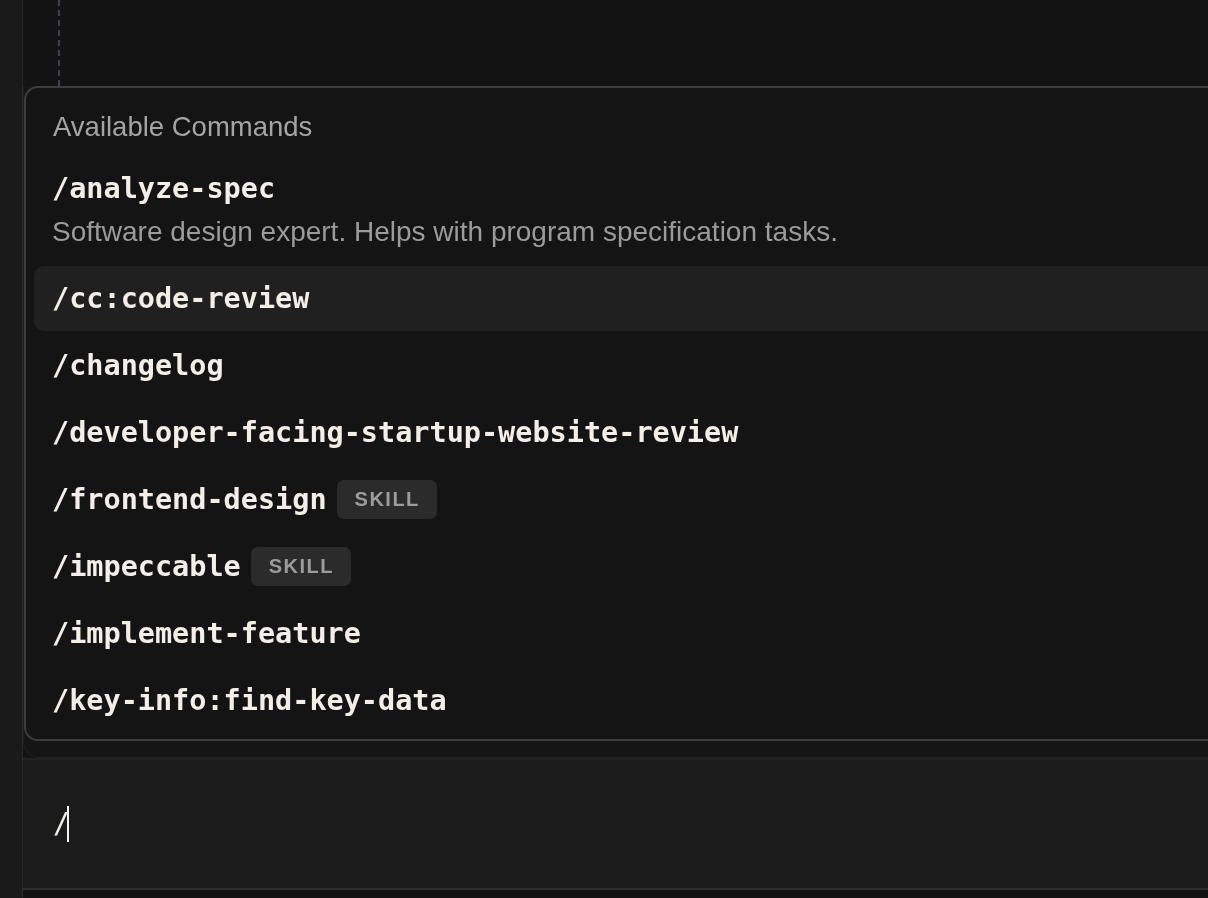  What do you see at coordinates (445, 232) in the screenshot?
I see `command-description: Software design expert. Helps with program specification tasks.` at bounding box center [445, 232].